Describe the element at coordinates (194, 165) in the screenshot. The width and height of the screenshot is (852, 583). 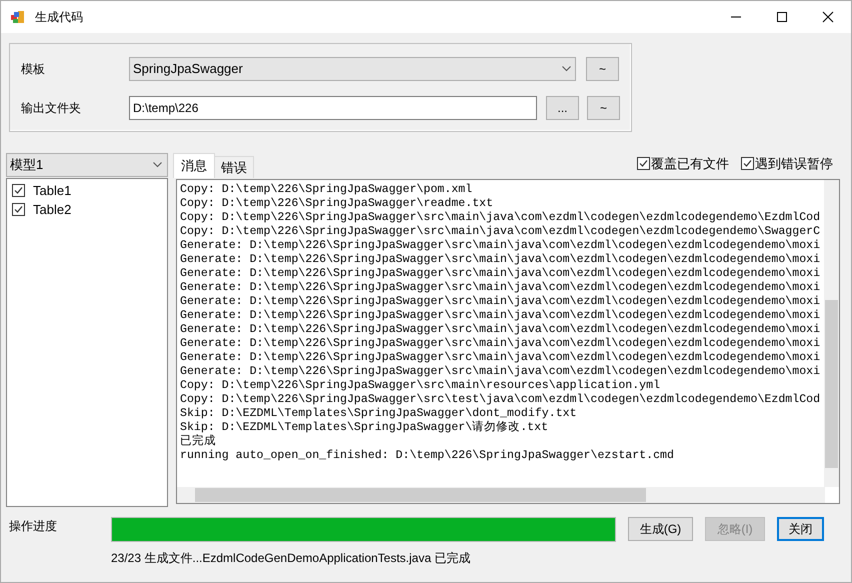
I see `tab: 消息` at that location.